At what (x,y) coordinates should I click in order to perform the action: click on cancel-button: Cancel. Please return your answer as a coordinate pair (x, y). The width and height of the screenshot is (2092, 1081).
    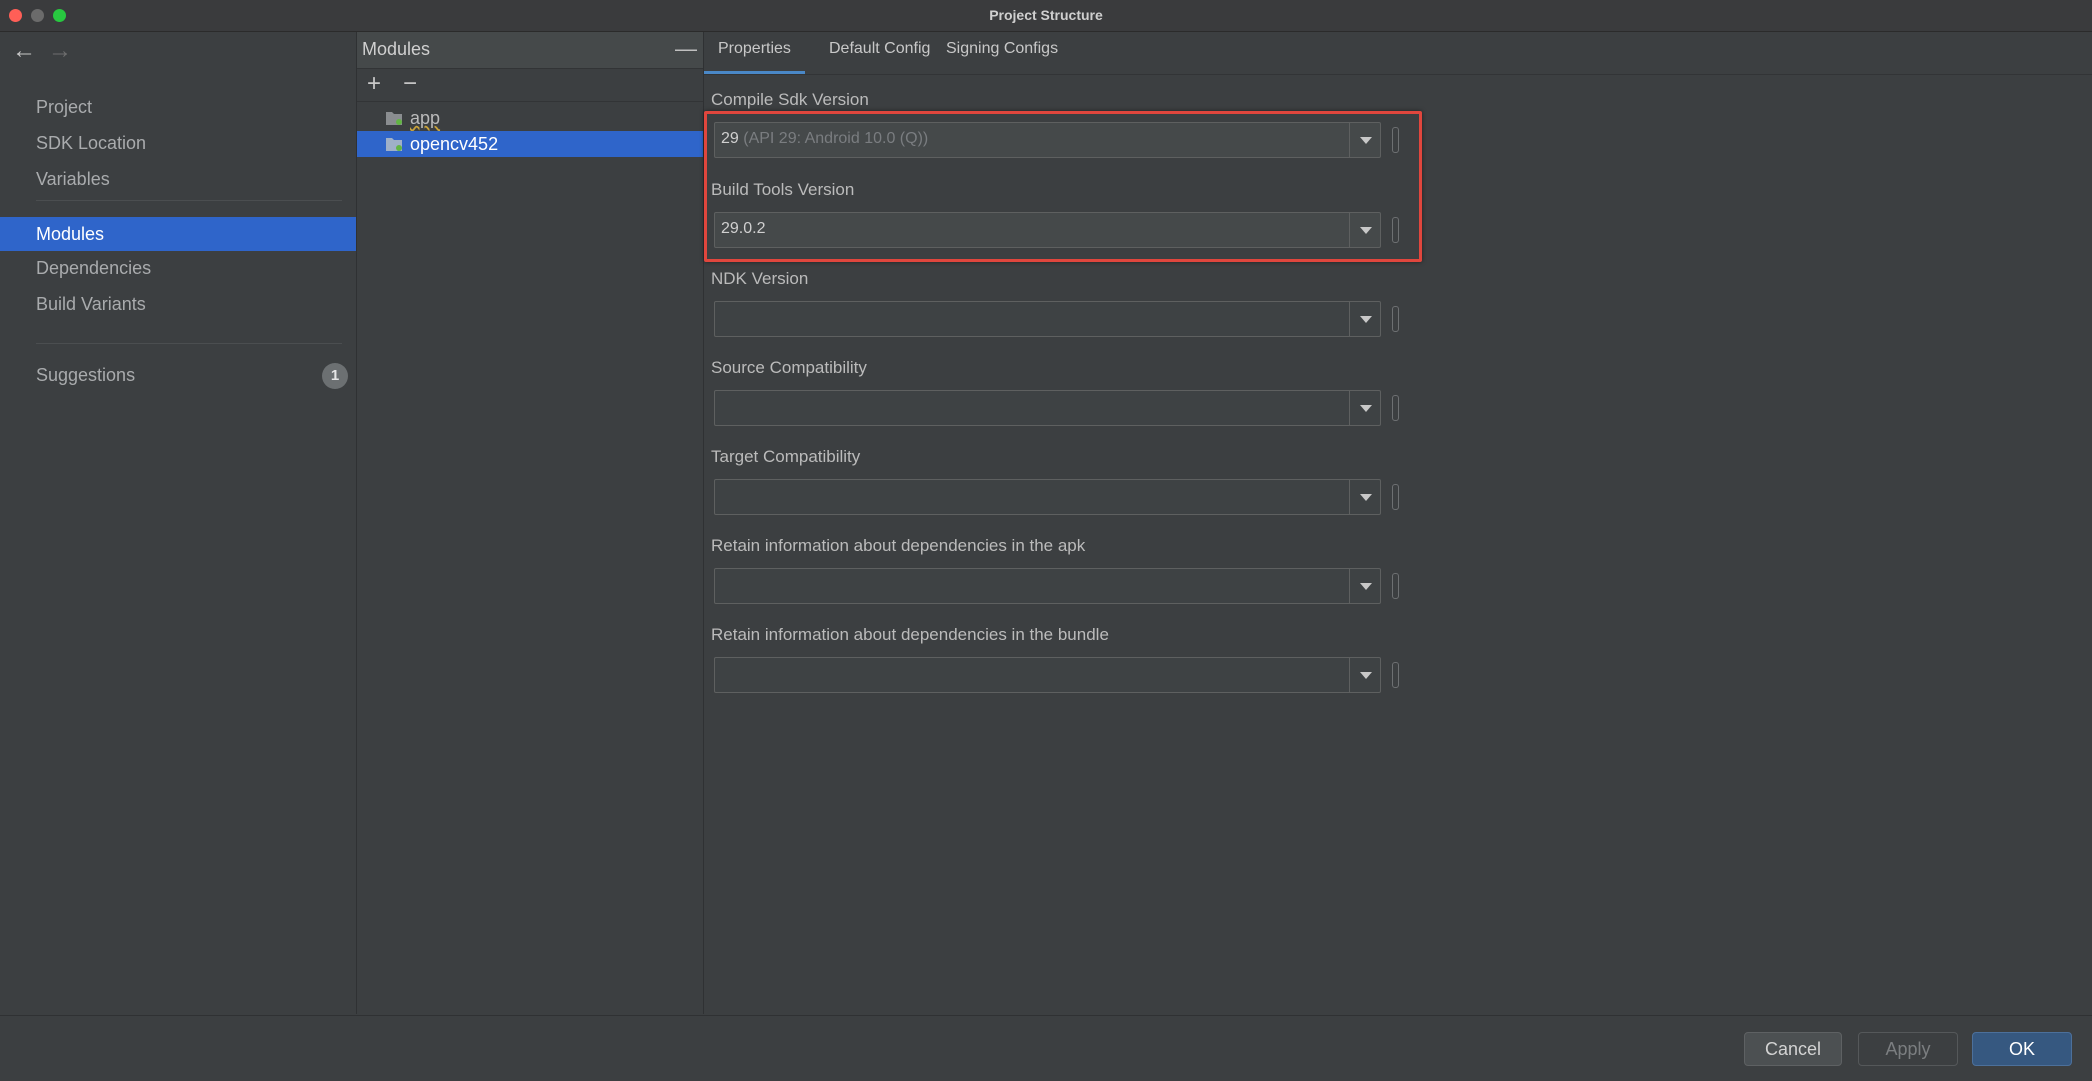
    Looking at the image, I should click on (1793, 1049).